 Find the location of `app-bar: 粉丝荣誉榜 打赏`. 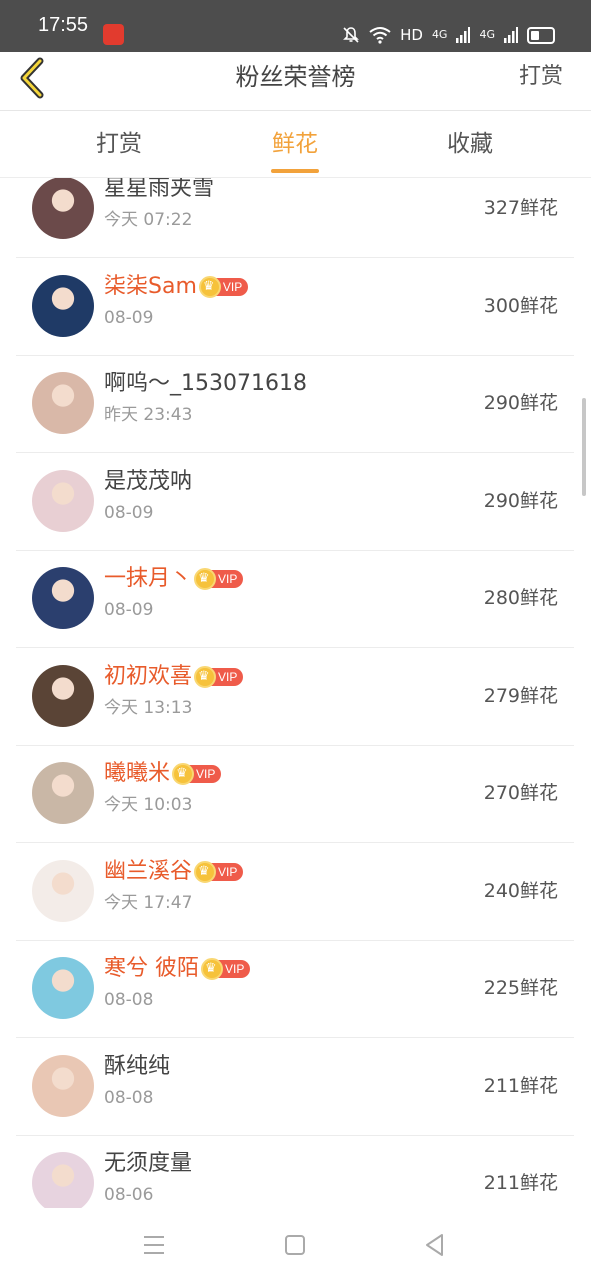

app-bar: 粉丝荣誉榜 打赏 is located at coordinates (295, 81).